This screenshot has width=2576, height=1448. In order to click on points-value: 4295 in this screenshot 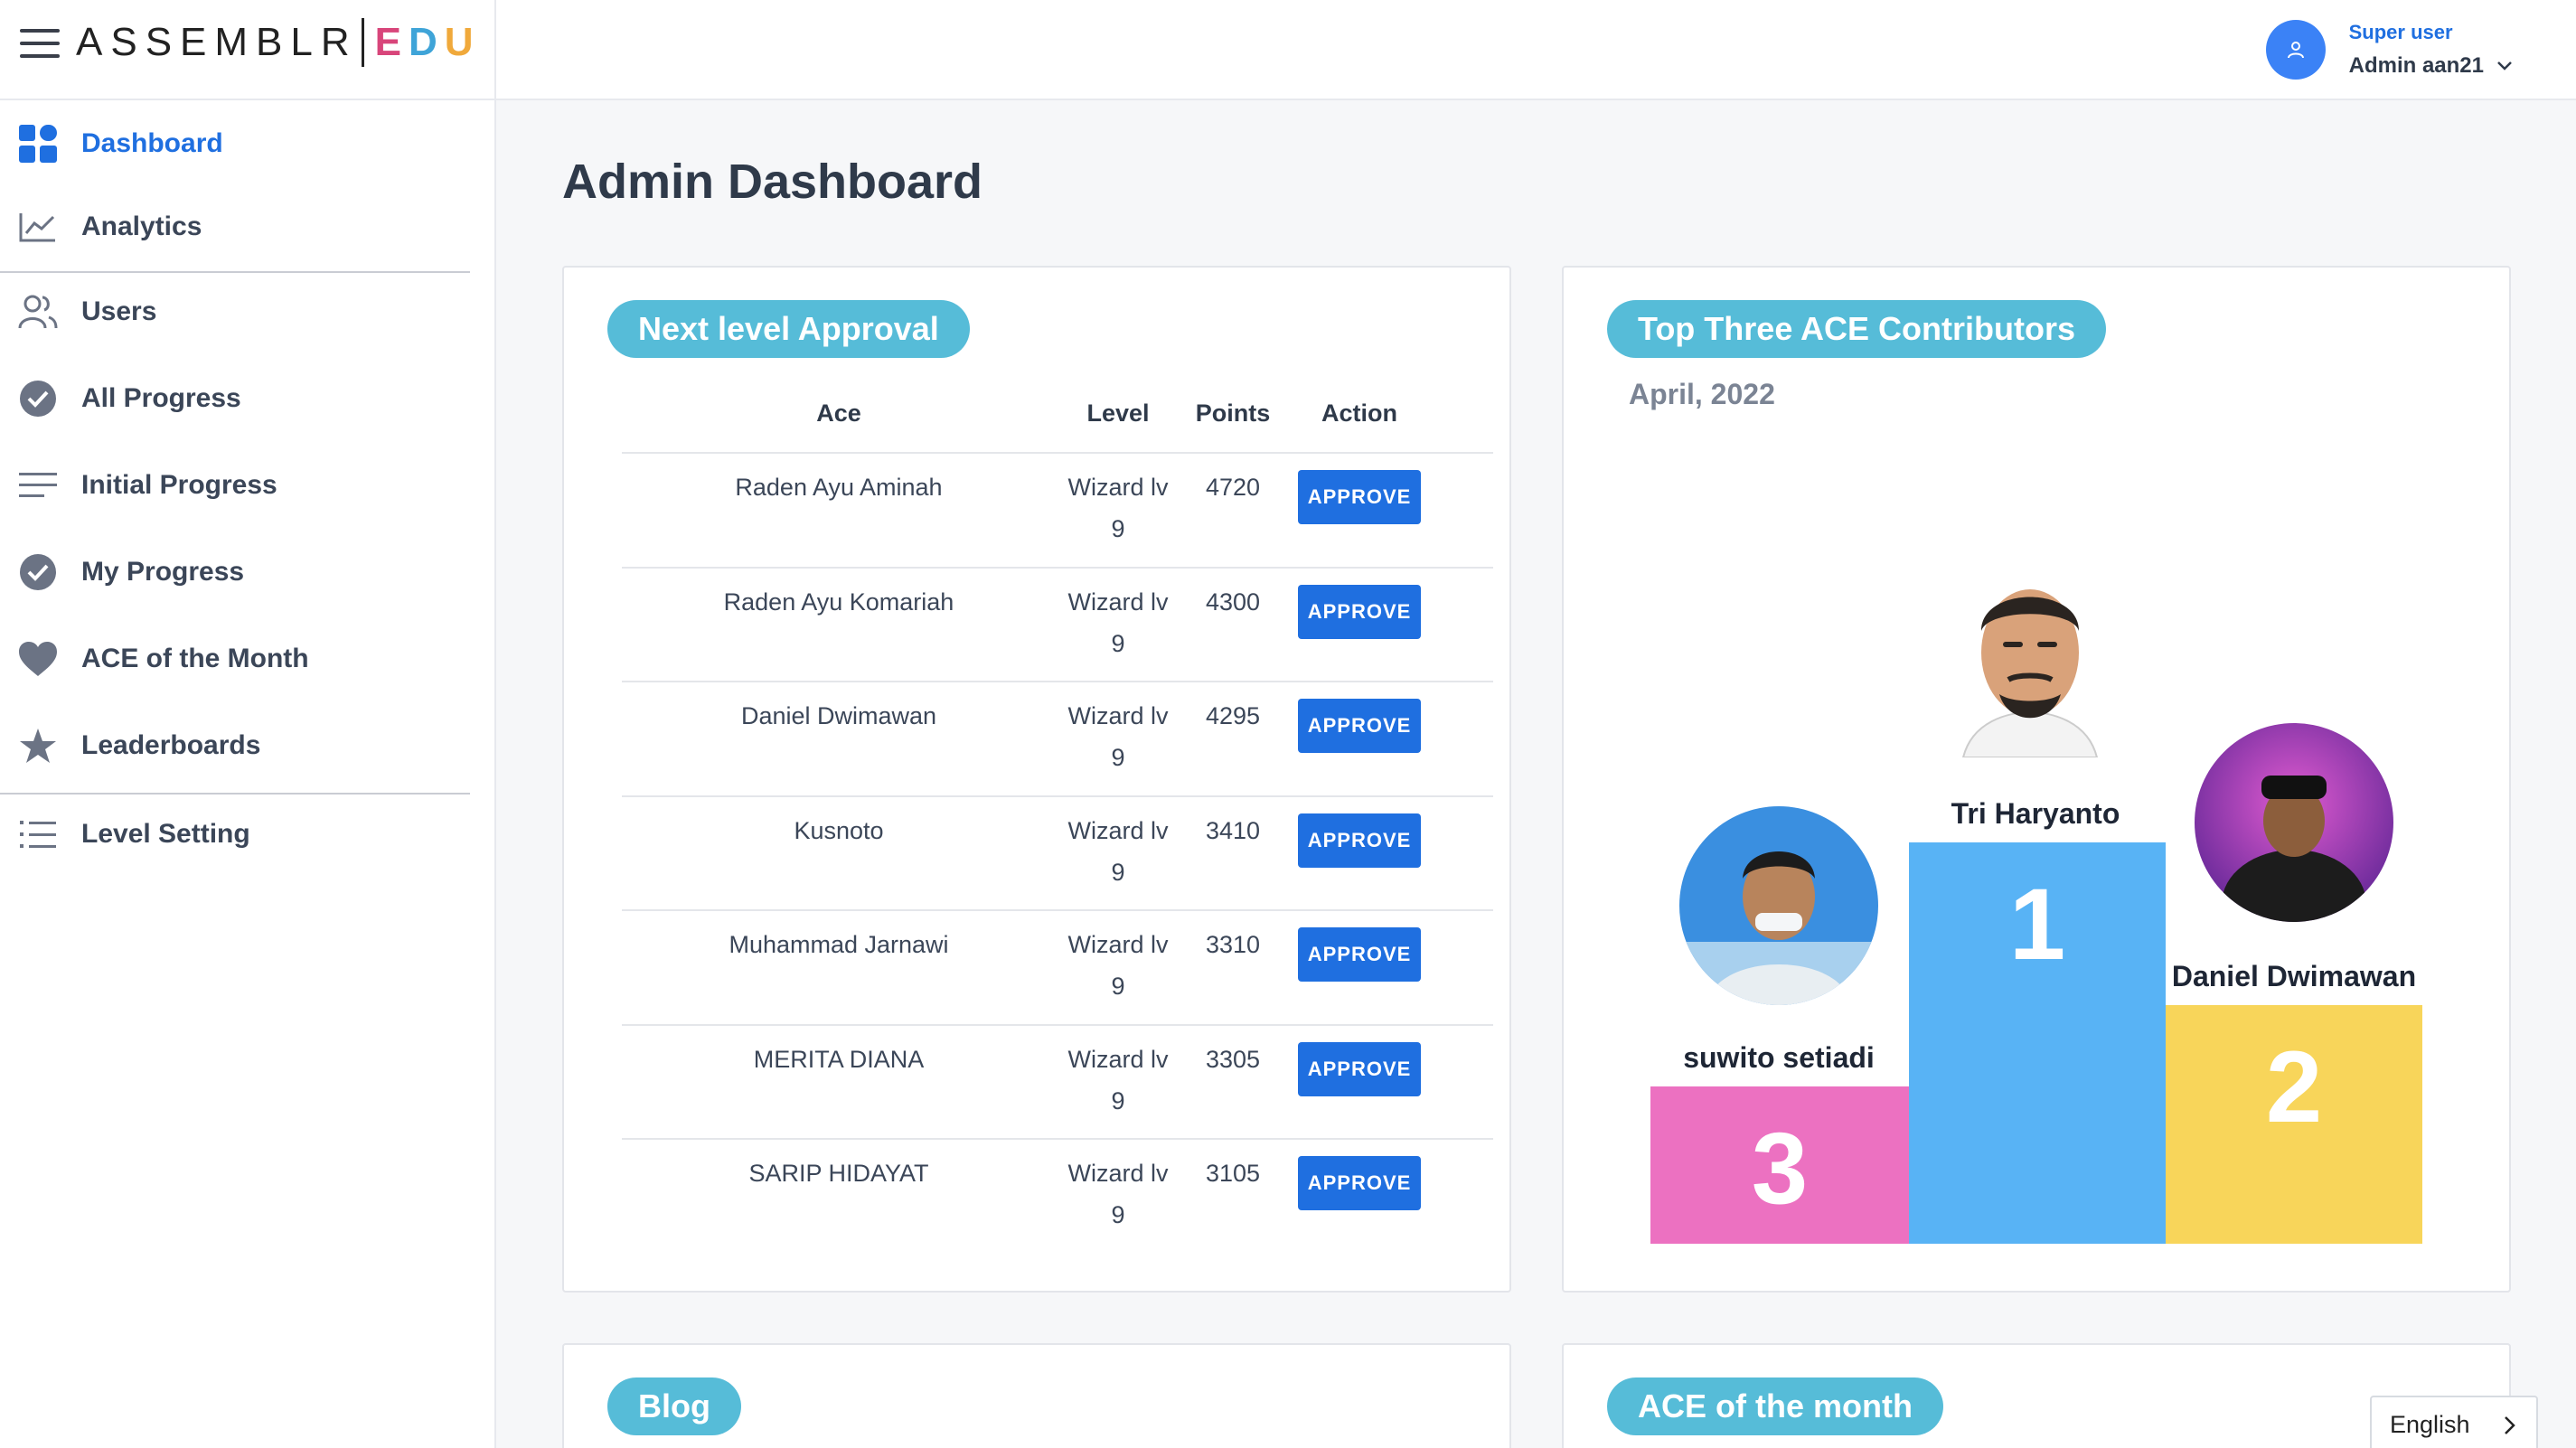, I will do `click(1233, 715)`.